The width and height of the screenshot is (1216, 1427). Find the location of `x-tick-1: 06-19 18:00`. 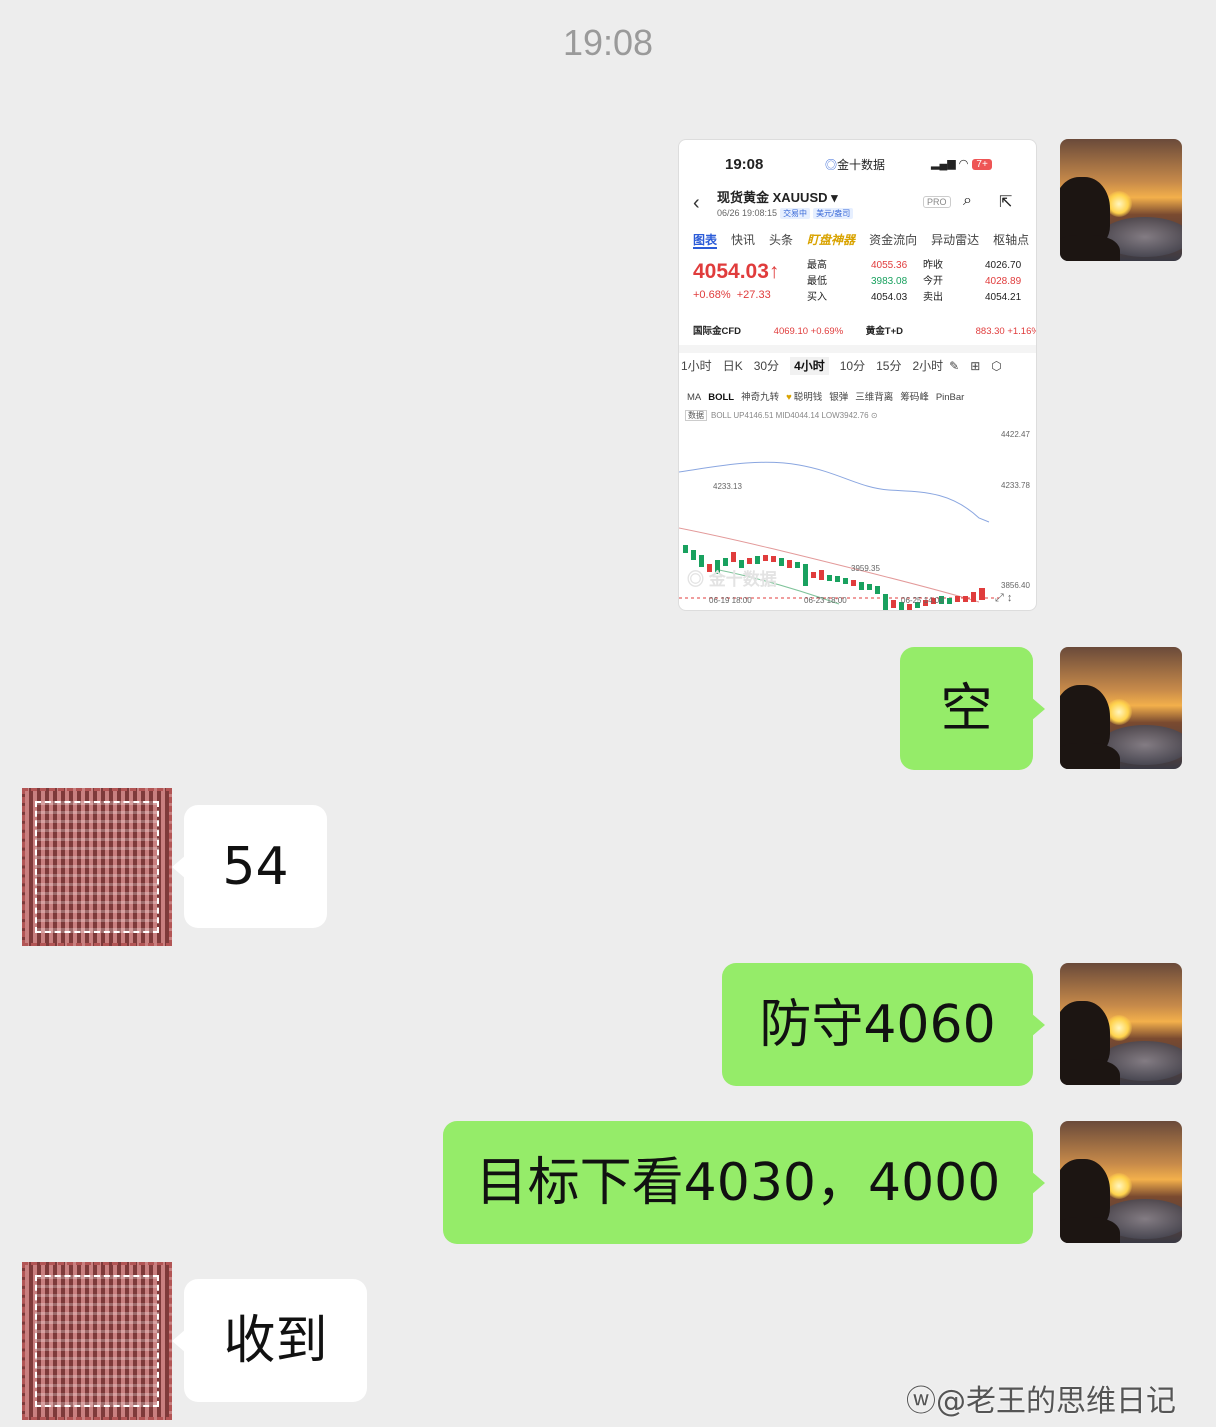

x-tick-1: 06-19 18:00 is located at coordinates (730, 600).